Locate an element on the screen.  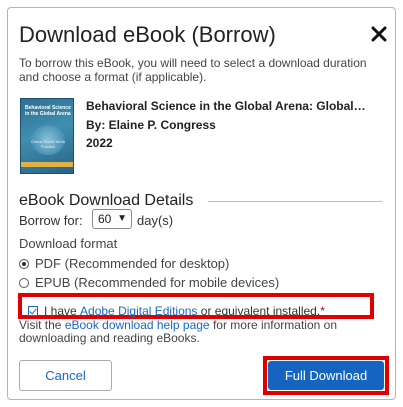
section-heading: eBook Download Details is located at coordinates (106, 200).